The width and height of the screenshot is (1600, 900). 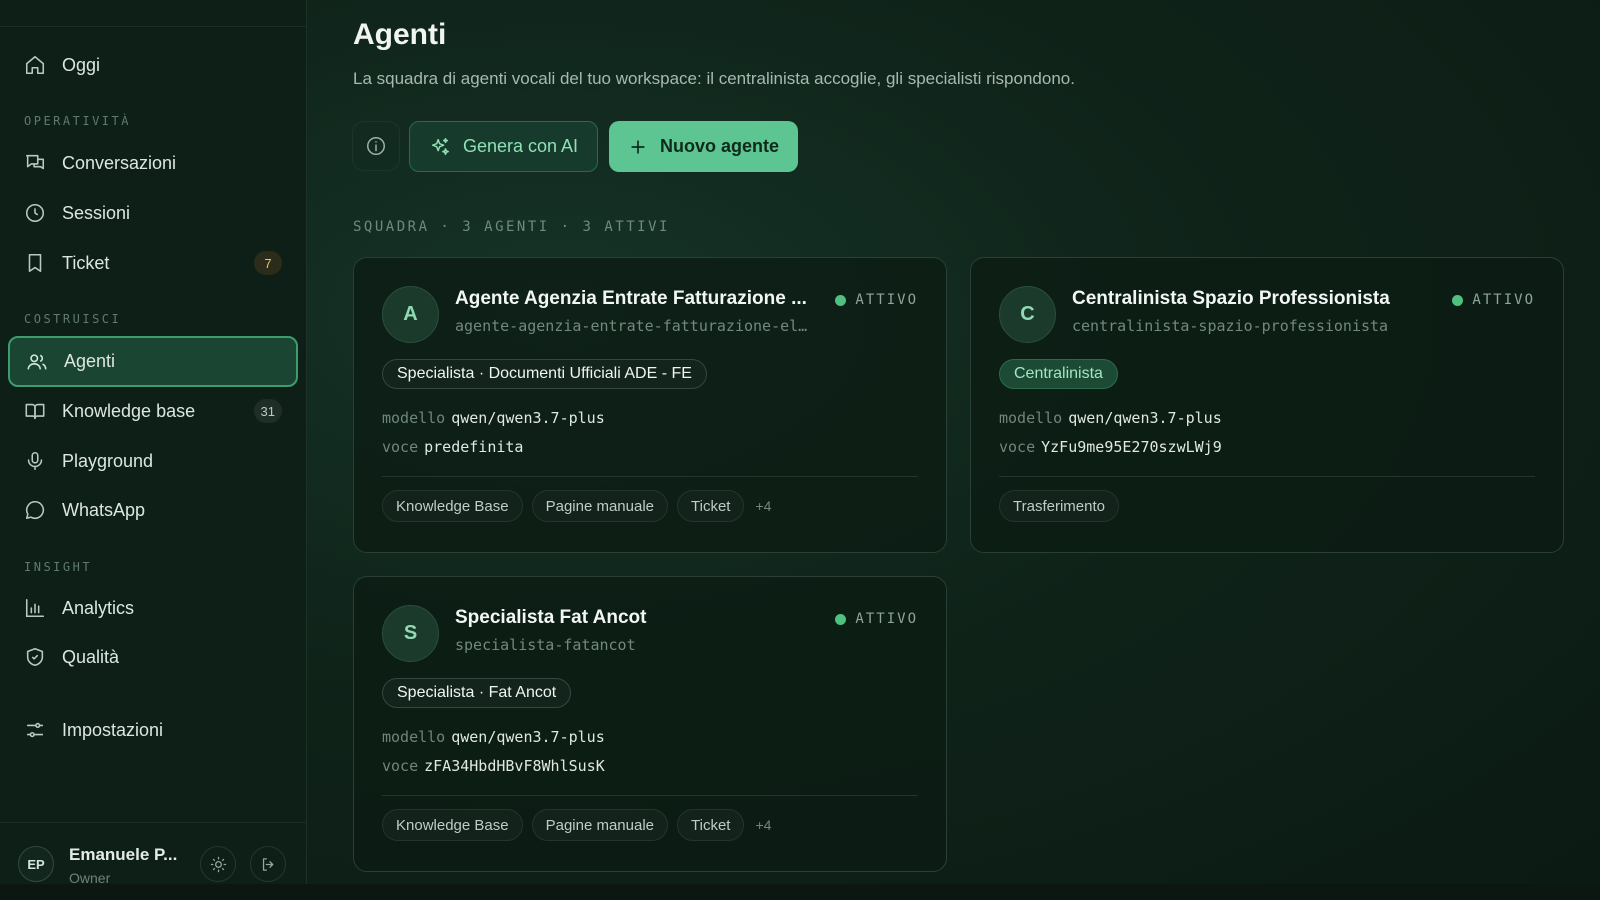 I want to click on agent-voice: voce YzFu9me95E270szwLWj9, so click(x=1110, y=447).